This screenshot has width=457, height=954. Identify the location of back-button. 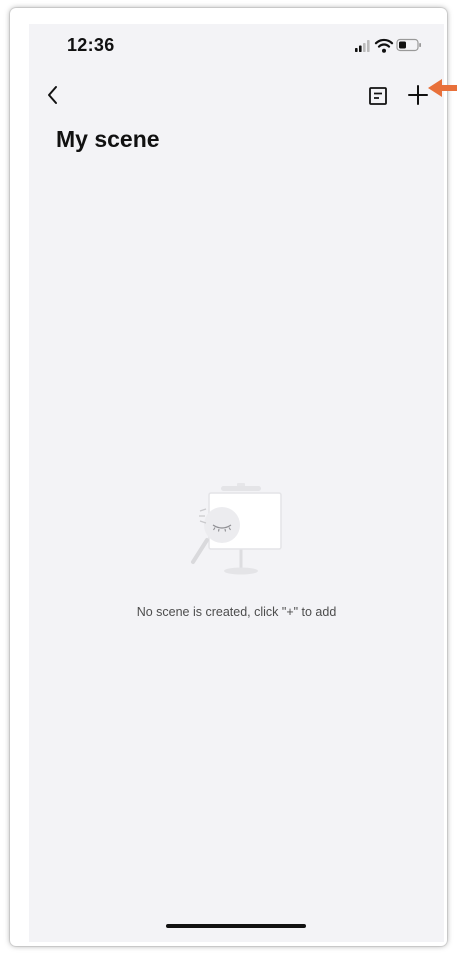
(54, 95).